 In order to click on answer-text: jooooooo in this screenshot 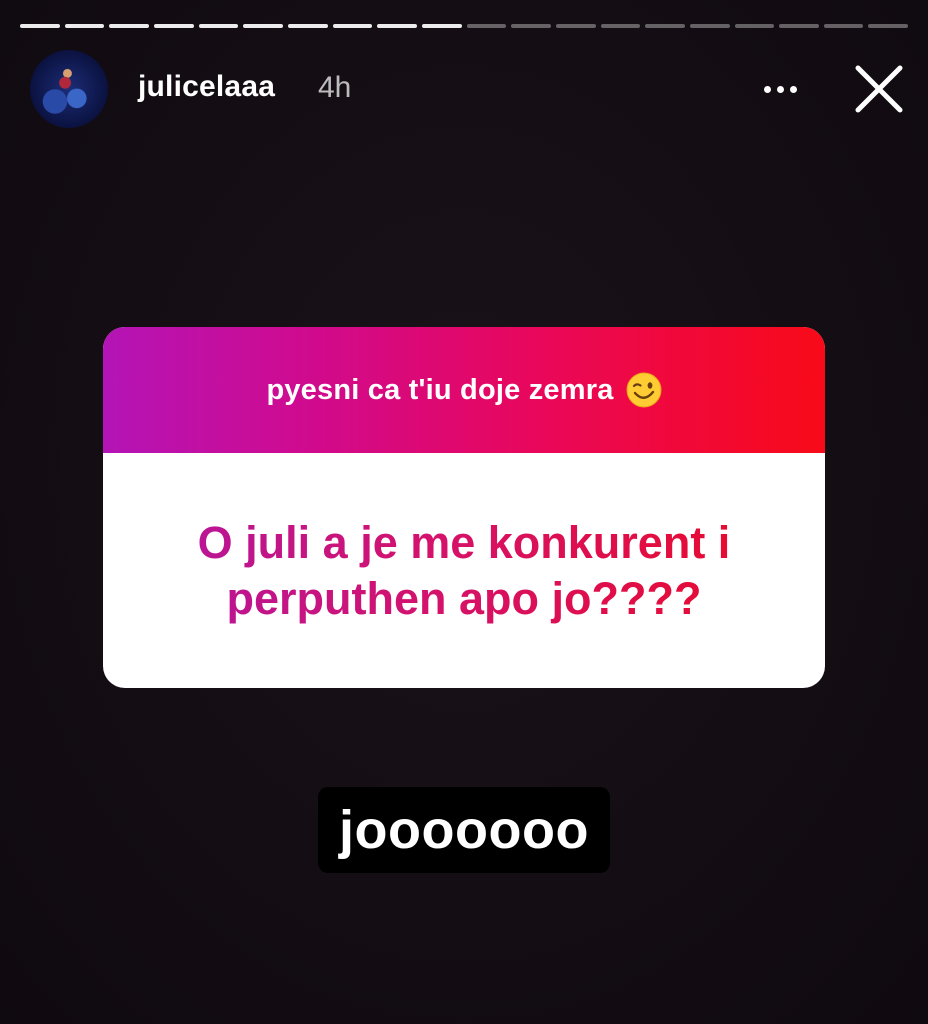, I will do `click(464, 830)`.